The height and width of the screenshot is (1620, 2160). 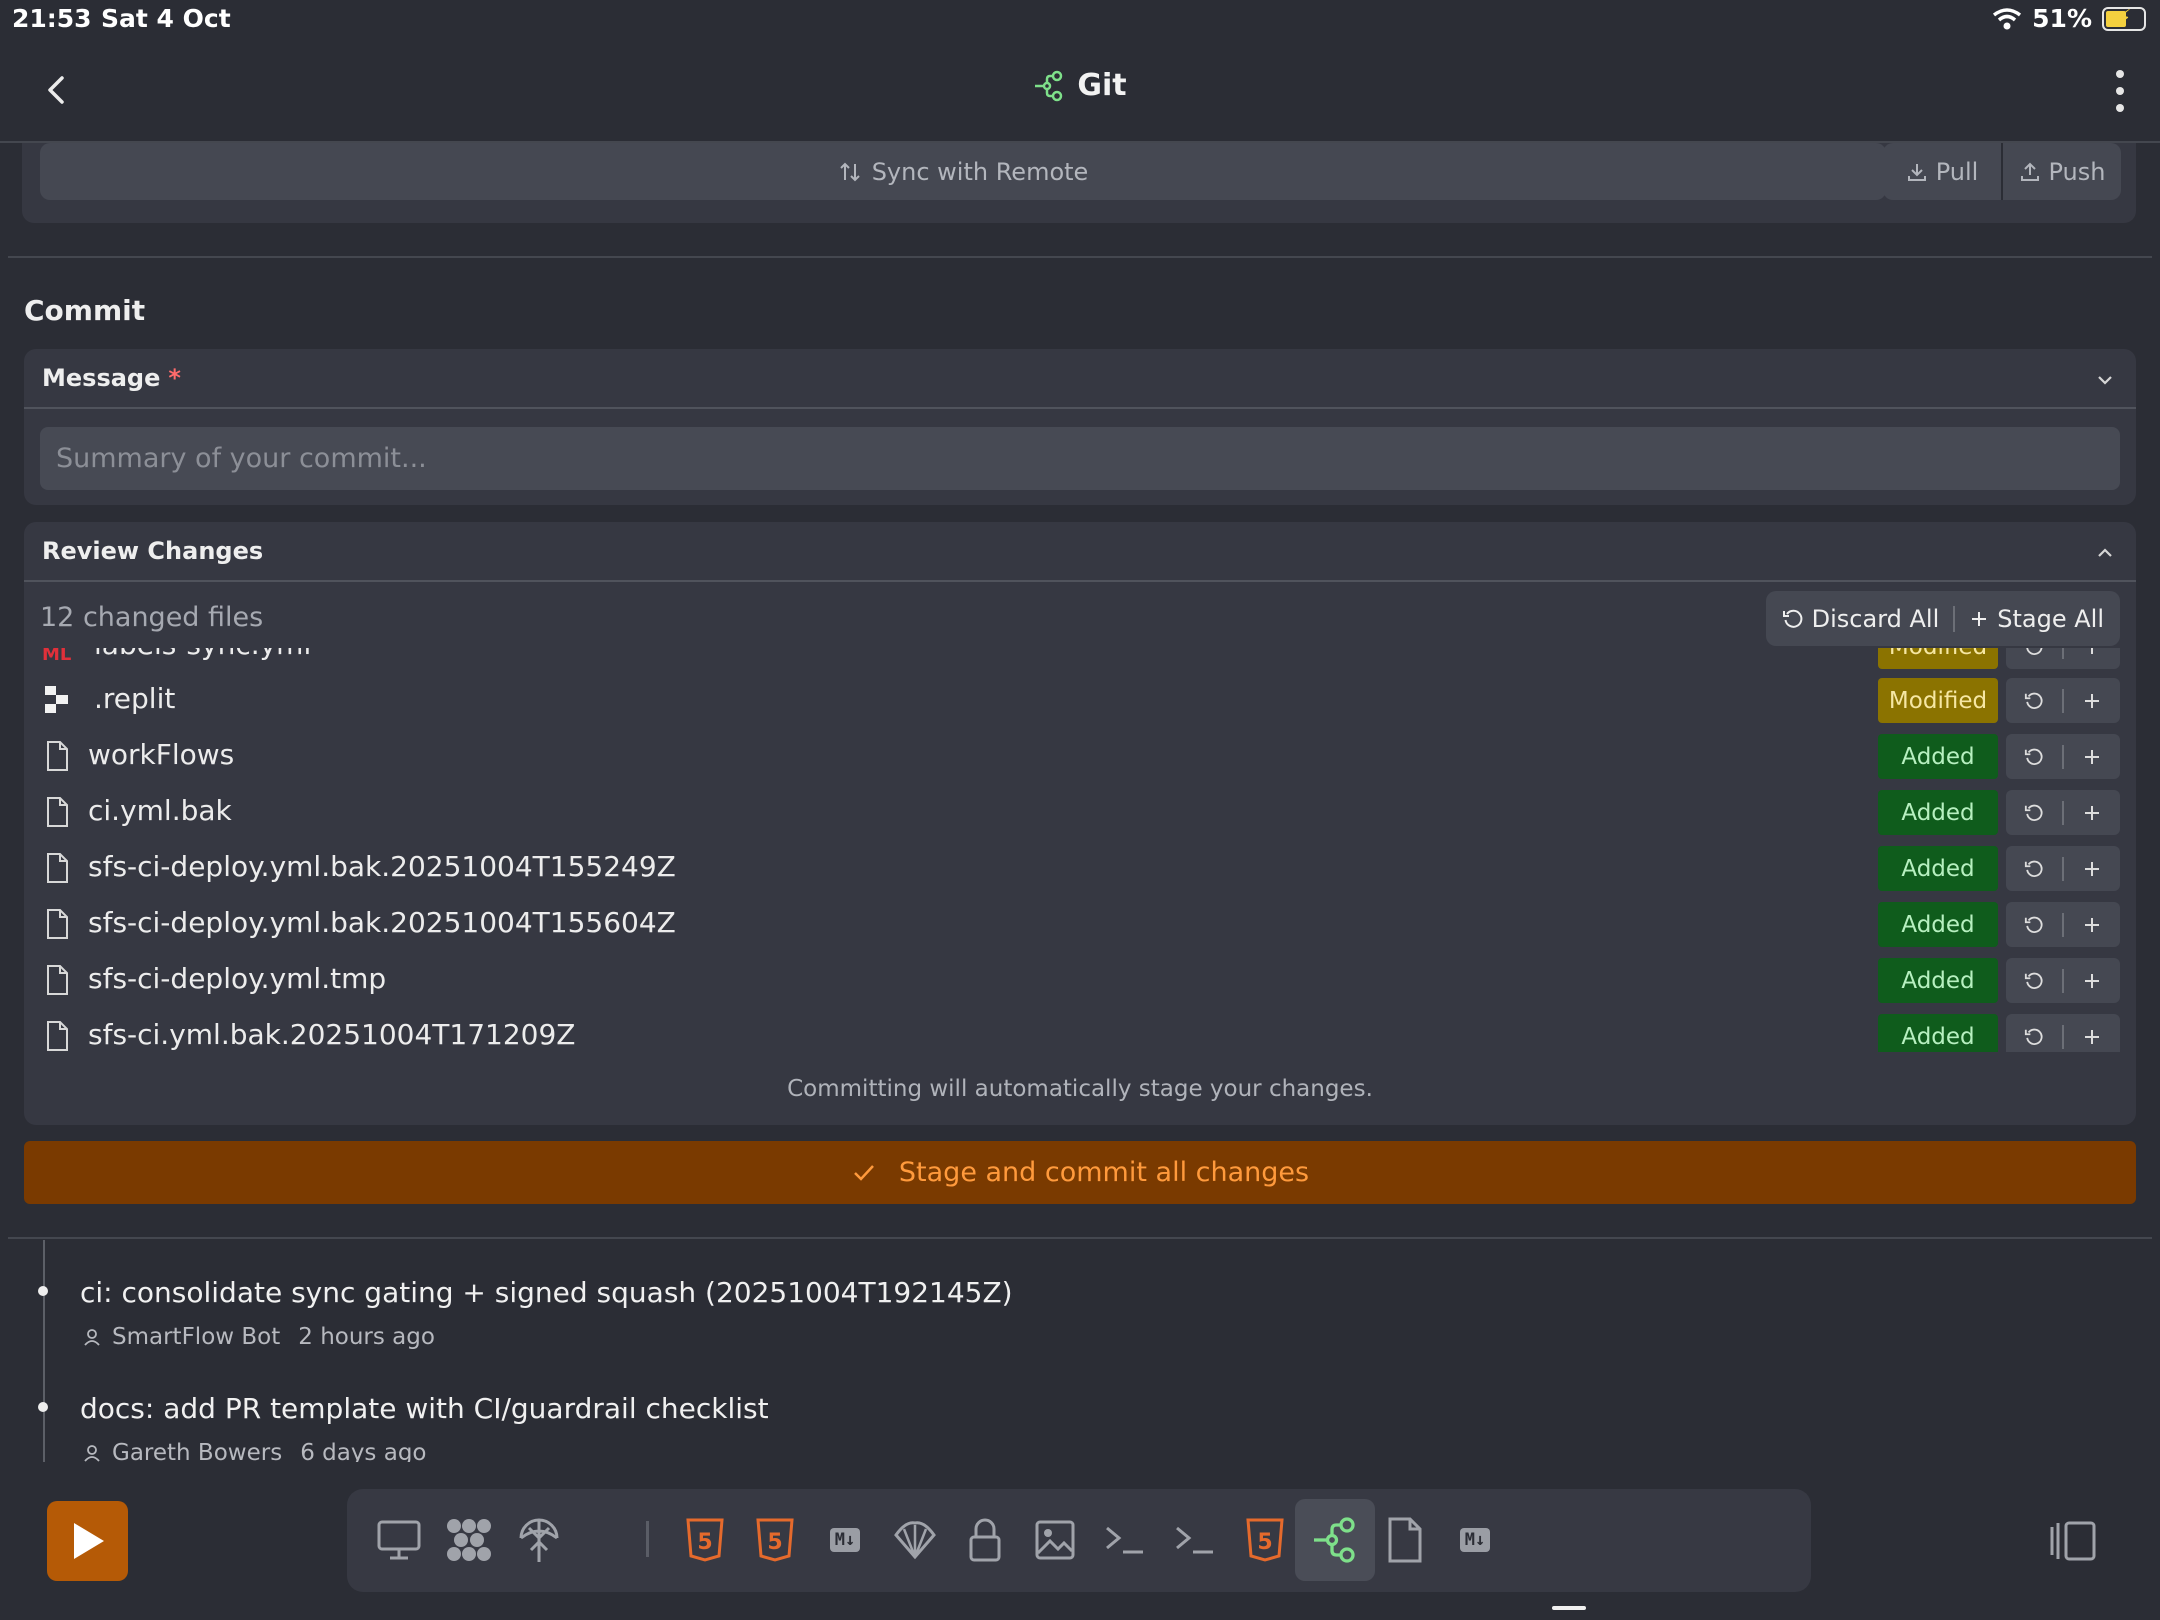 I want to click on split-view-icon, so click(x=2073, y=1541).